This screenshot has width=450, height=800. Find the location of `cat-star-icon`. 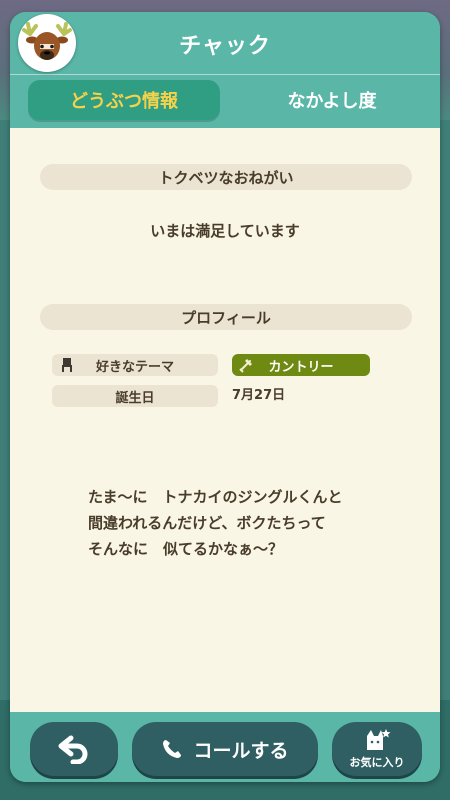

cat-star-icon is located at coordinates (379, 739).